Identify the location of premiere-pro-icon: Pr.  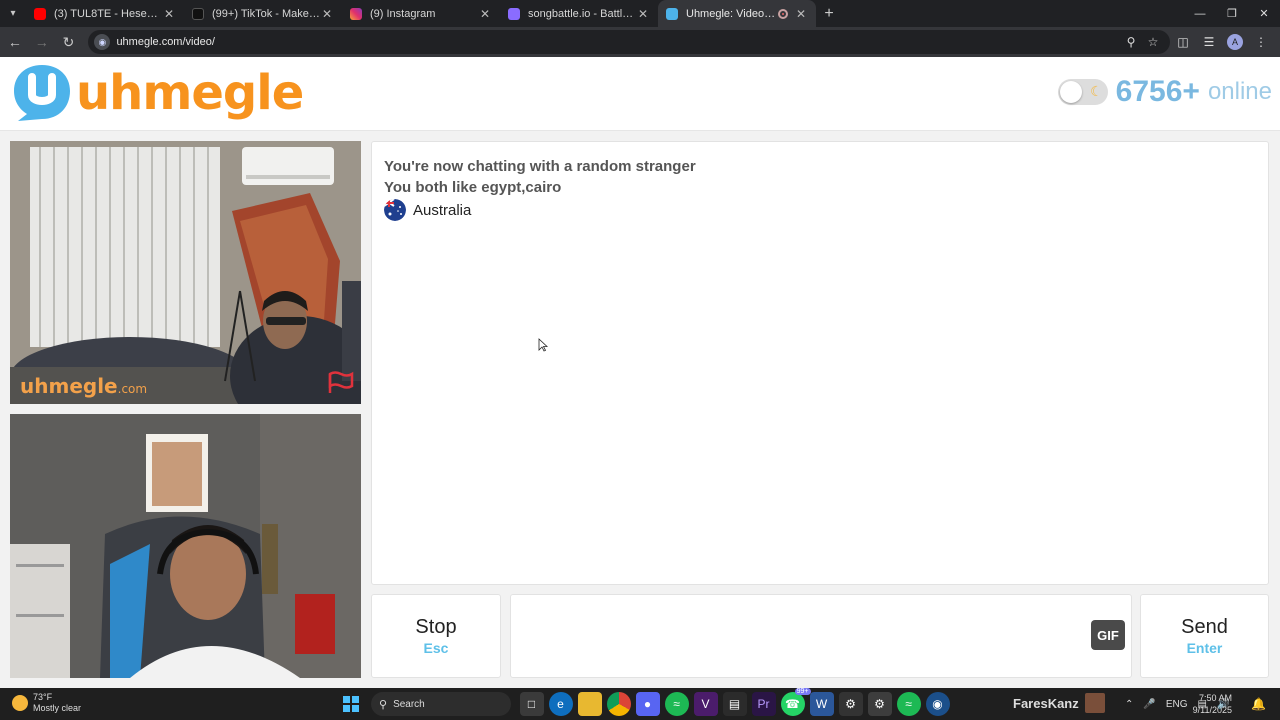
(763, 704).